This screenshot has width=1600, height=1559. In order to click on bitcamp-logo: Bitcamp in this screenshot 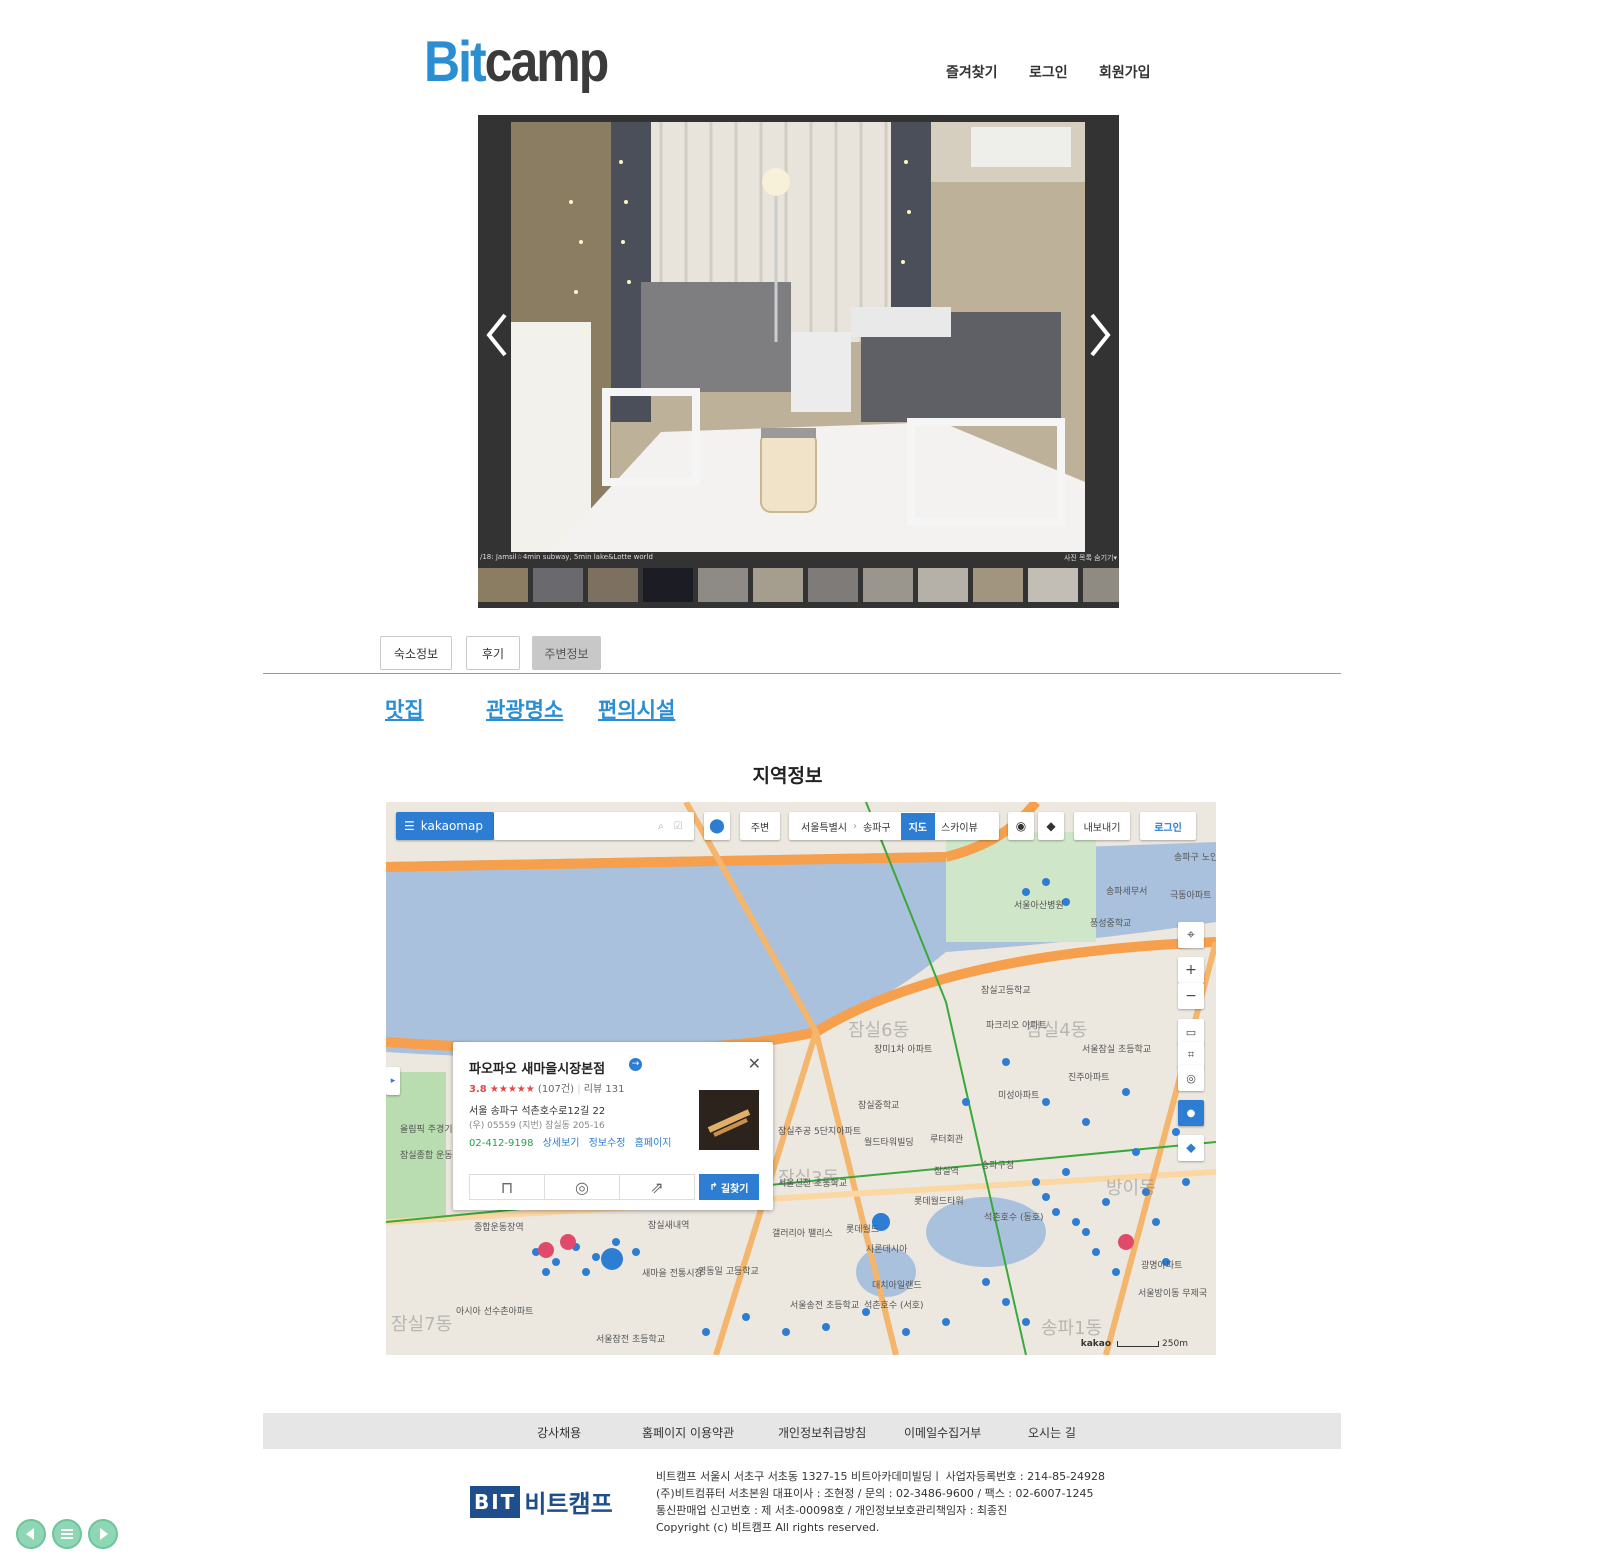, I will do `click(517, 61)`.